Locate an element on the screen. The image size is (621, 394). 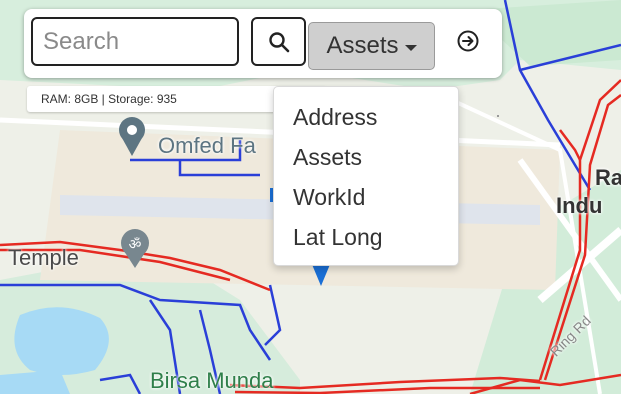
dropdown-option-address: Address is located at coordinates (366, 121).